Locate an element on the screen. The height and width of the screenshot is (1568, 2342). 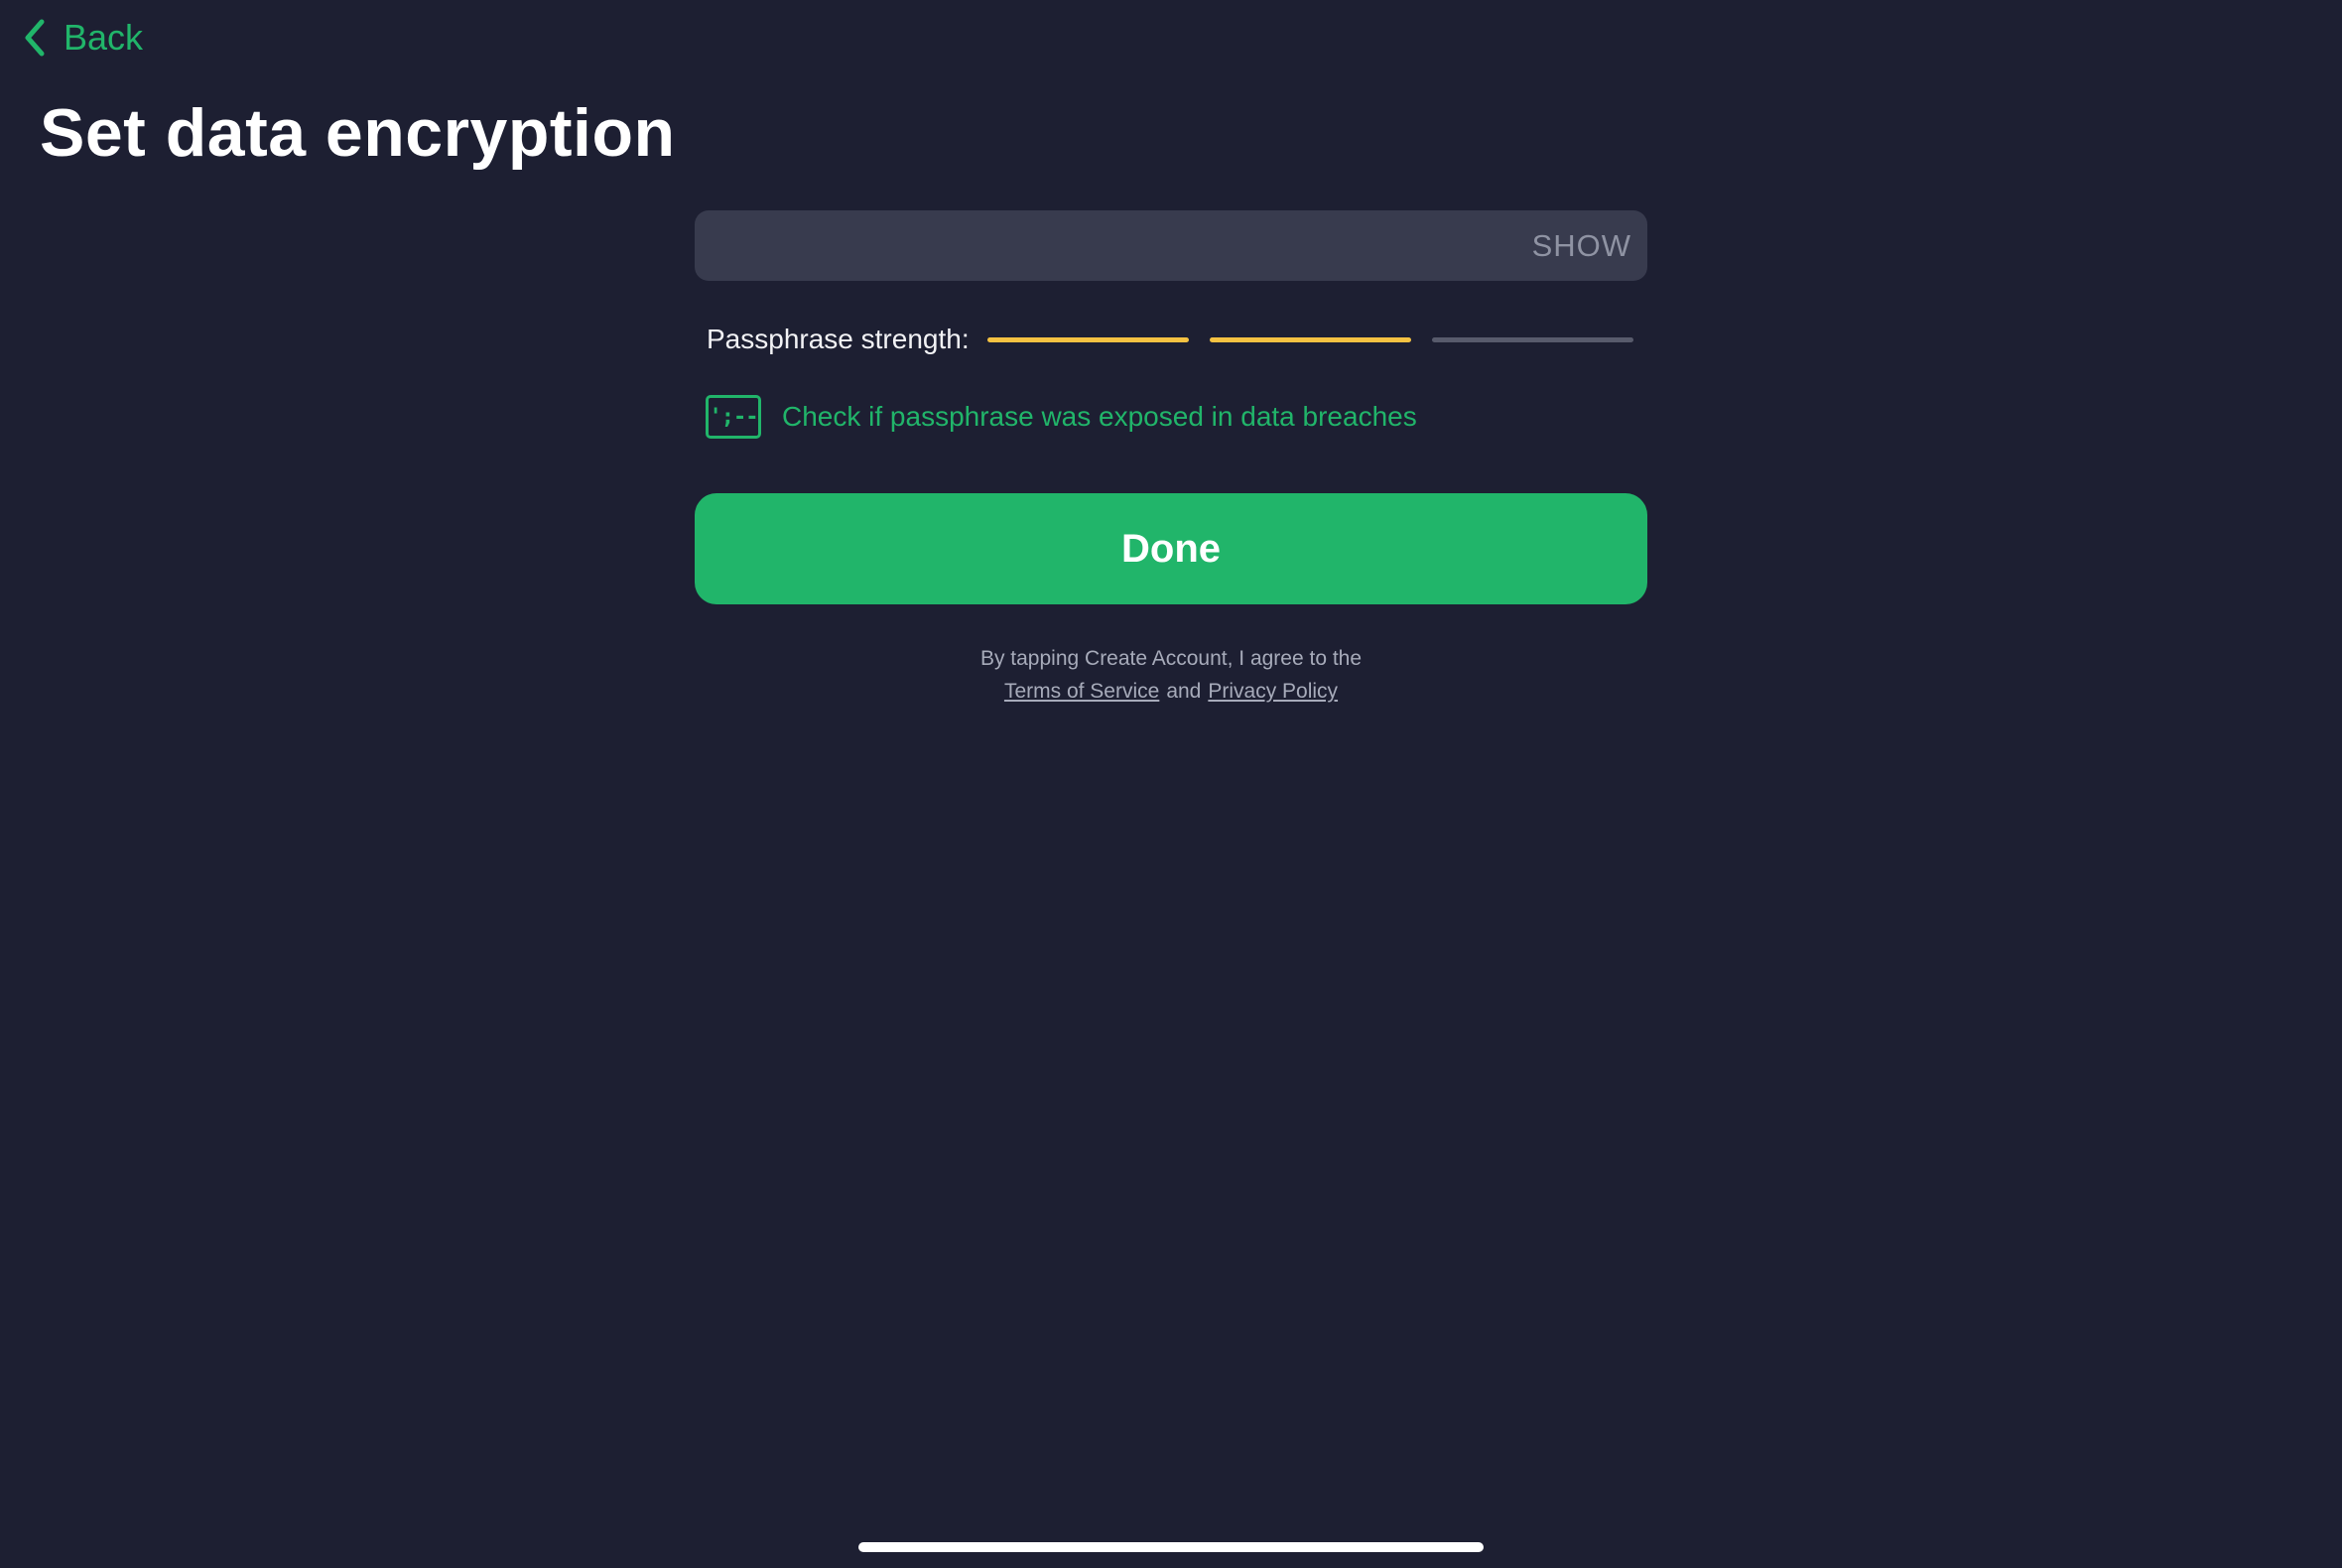
passphrase-field: SHOW is located at coordinates (1171, 245).